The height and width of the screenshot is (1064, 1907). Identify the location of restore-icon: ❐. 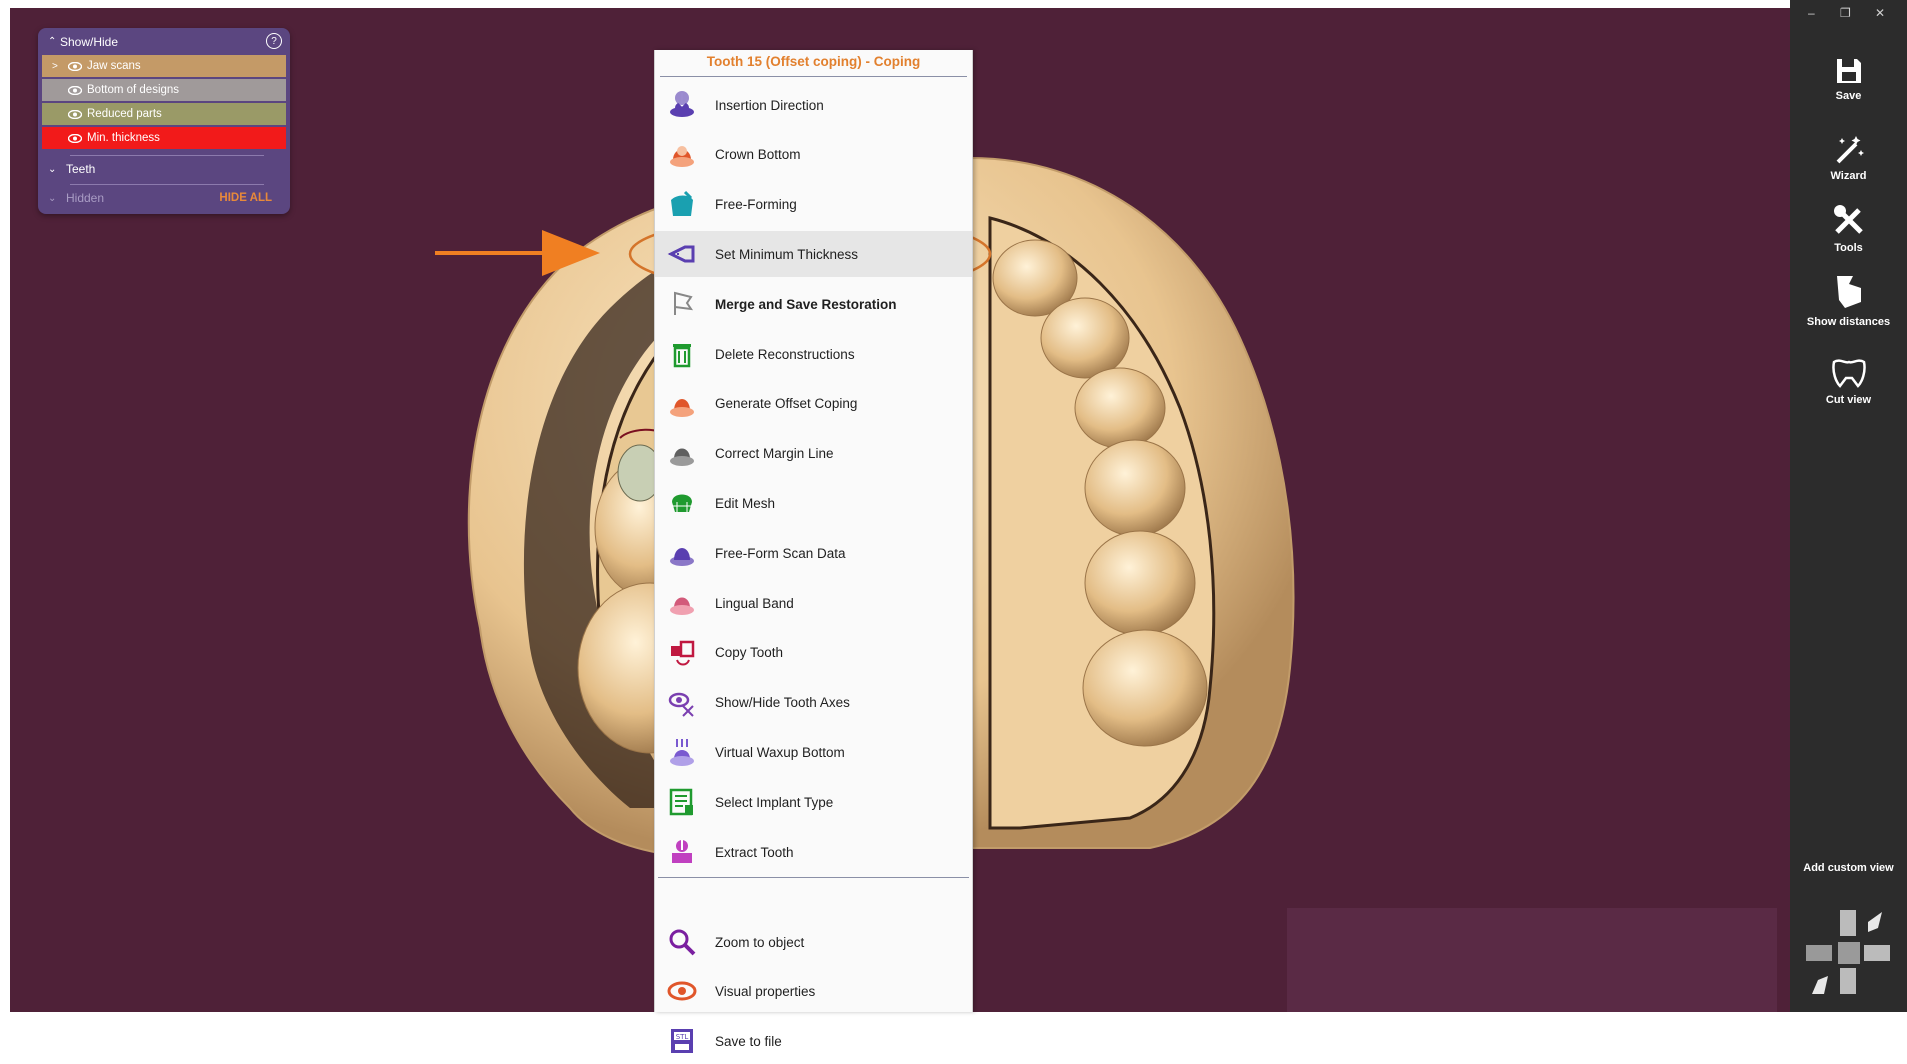
(1845, 13).